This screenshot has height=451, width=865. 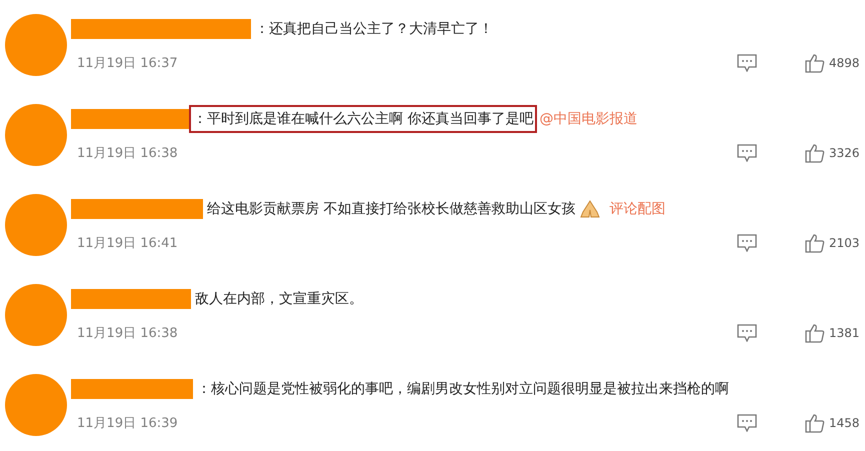 What do you see at coordinates (279, 299) in the screenshot?
I see `comment-text: 敌人在内部，文宣重灾区。` at bounding box center [279, 299].